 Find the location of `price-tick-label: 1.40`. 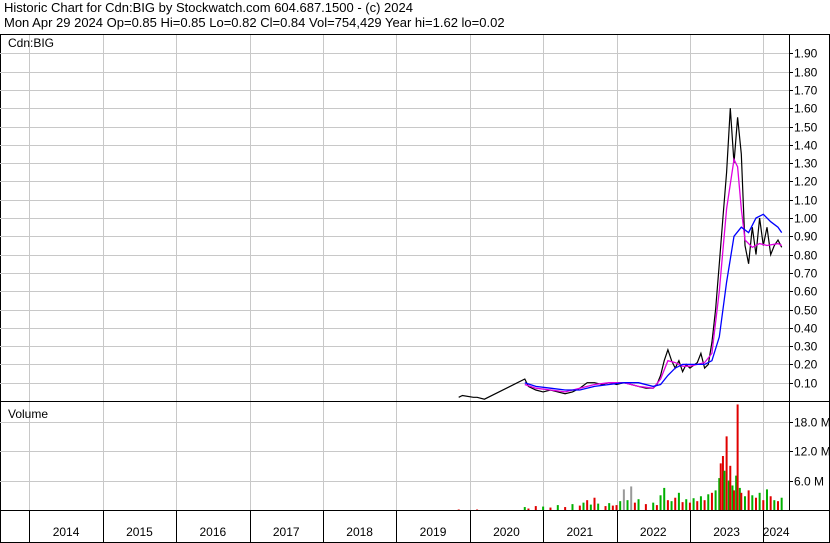

price-tick-label: 1.40 is located at coordinates (806, 146).